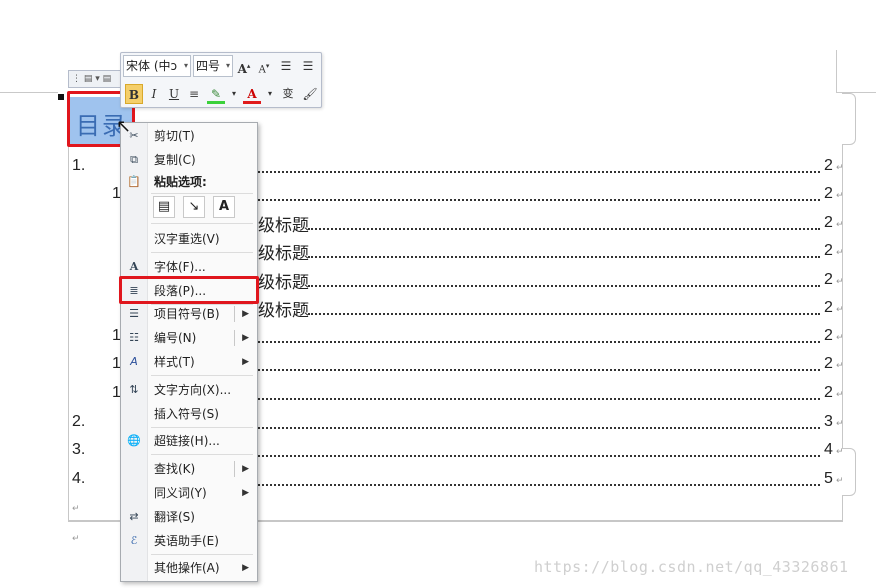 This screenshot has width=876, height=588. Describe the element at coordinates (308, 66) in the screenshot. I see `increase-indent-icon: ☰` at that location.